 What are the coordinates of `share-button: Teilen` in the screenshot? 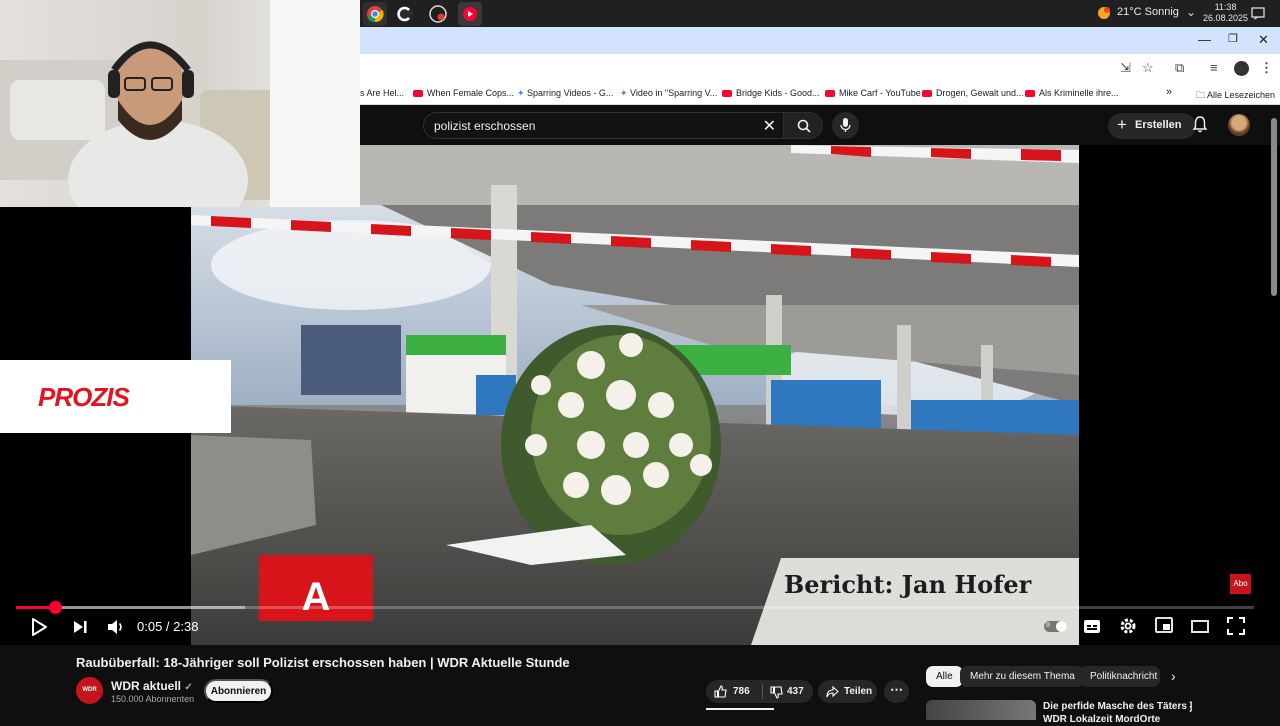 It's located at (847, 691).